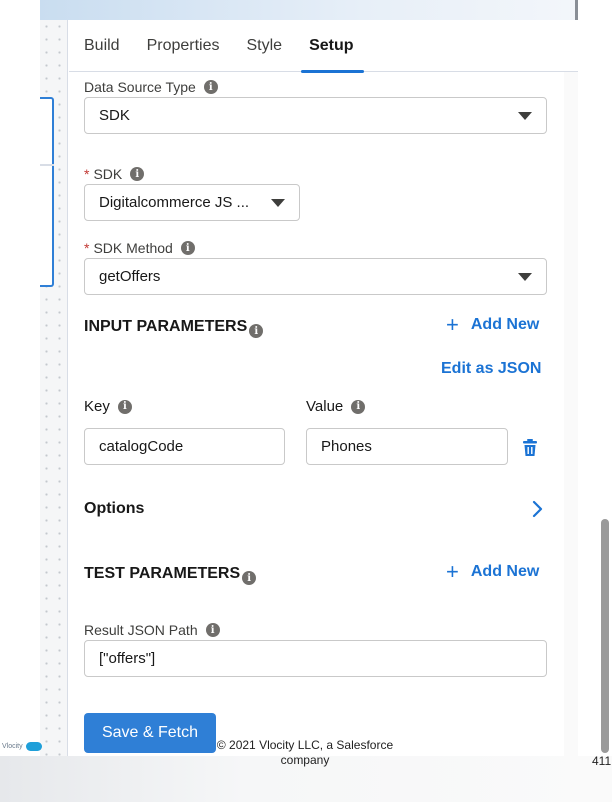 This screenshot has height=802, width=612. What do you see at coordinates (114, 174) in the screenshot?
I see `sdk-label: * SDK i` at bounding box center [114, 174].